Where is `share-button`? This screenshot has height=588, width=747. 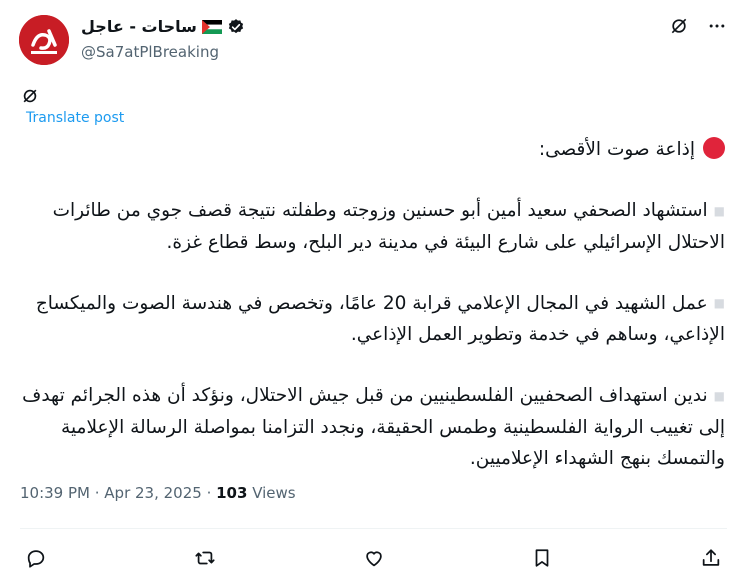
share-button is located at coordinates (711, 558).